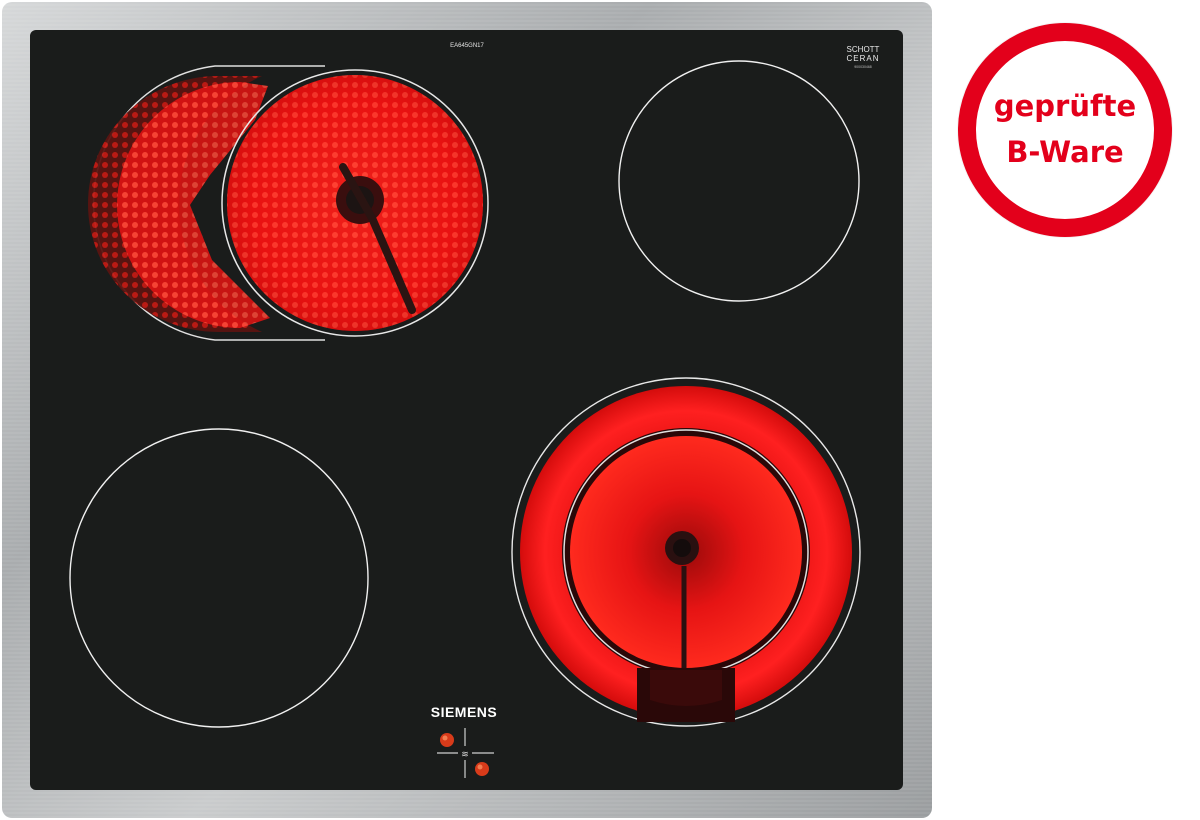 The height and width of the screenshot is (820, 1200). Describe the element at coordinates (862, 58) in the screenshot. I see `svg-text: CERAN` at that location.